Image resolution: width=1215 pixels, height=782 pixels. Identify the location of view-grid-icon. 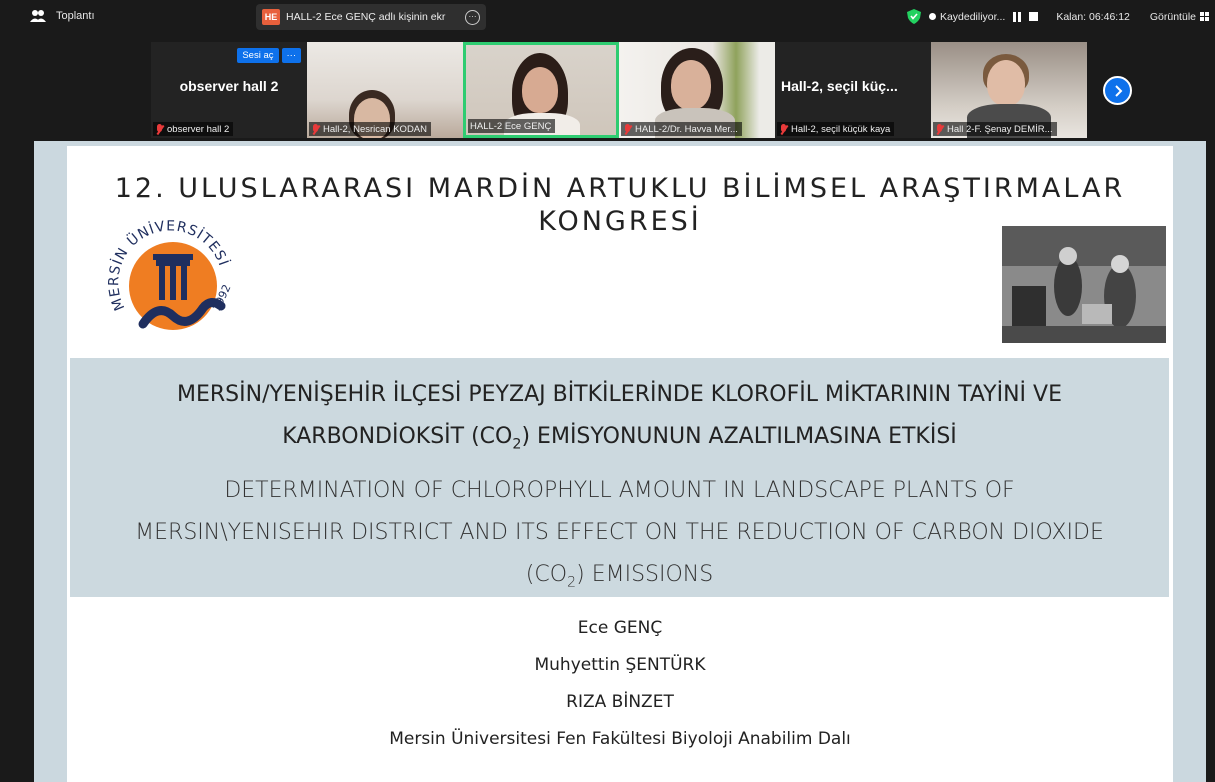
(1204, 16).